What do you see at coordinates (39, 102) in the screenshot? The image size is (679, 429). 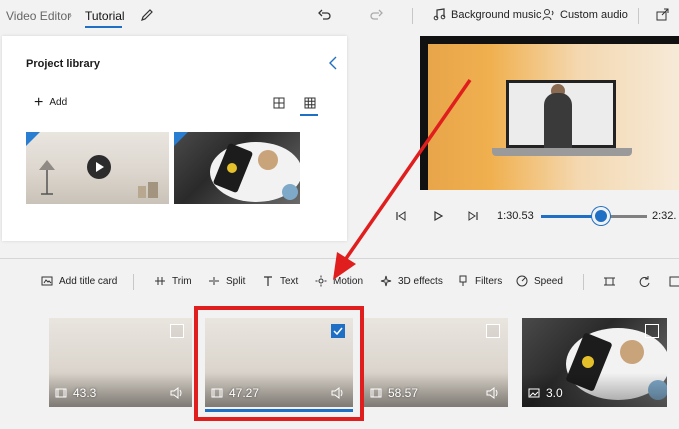 I see `plus-icon: +` at bounding box center [39, 102].